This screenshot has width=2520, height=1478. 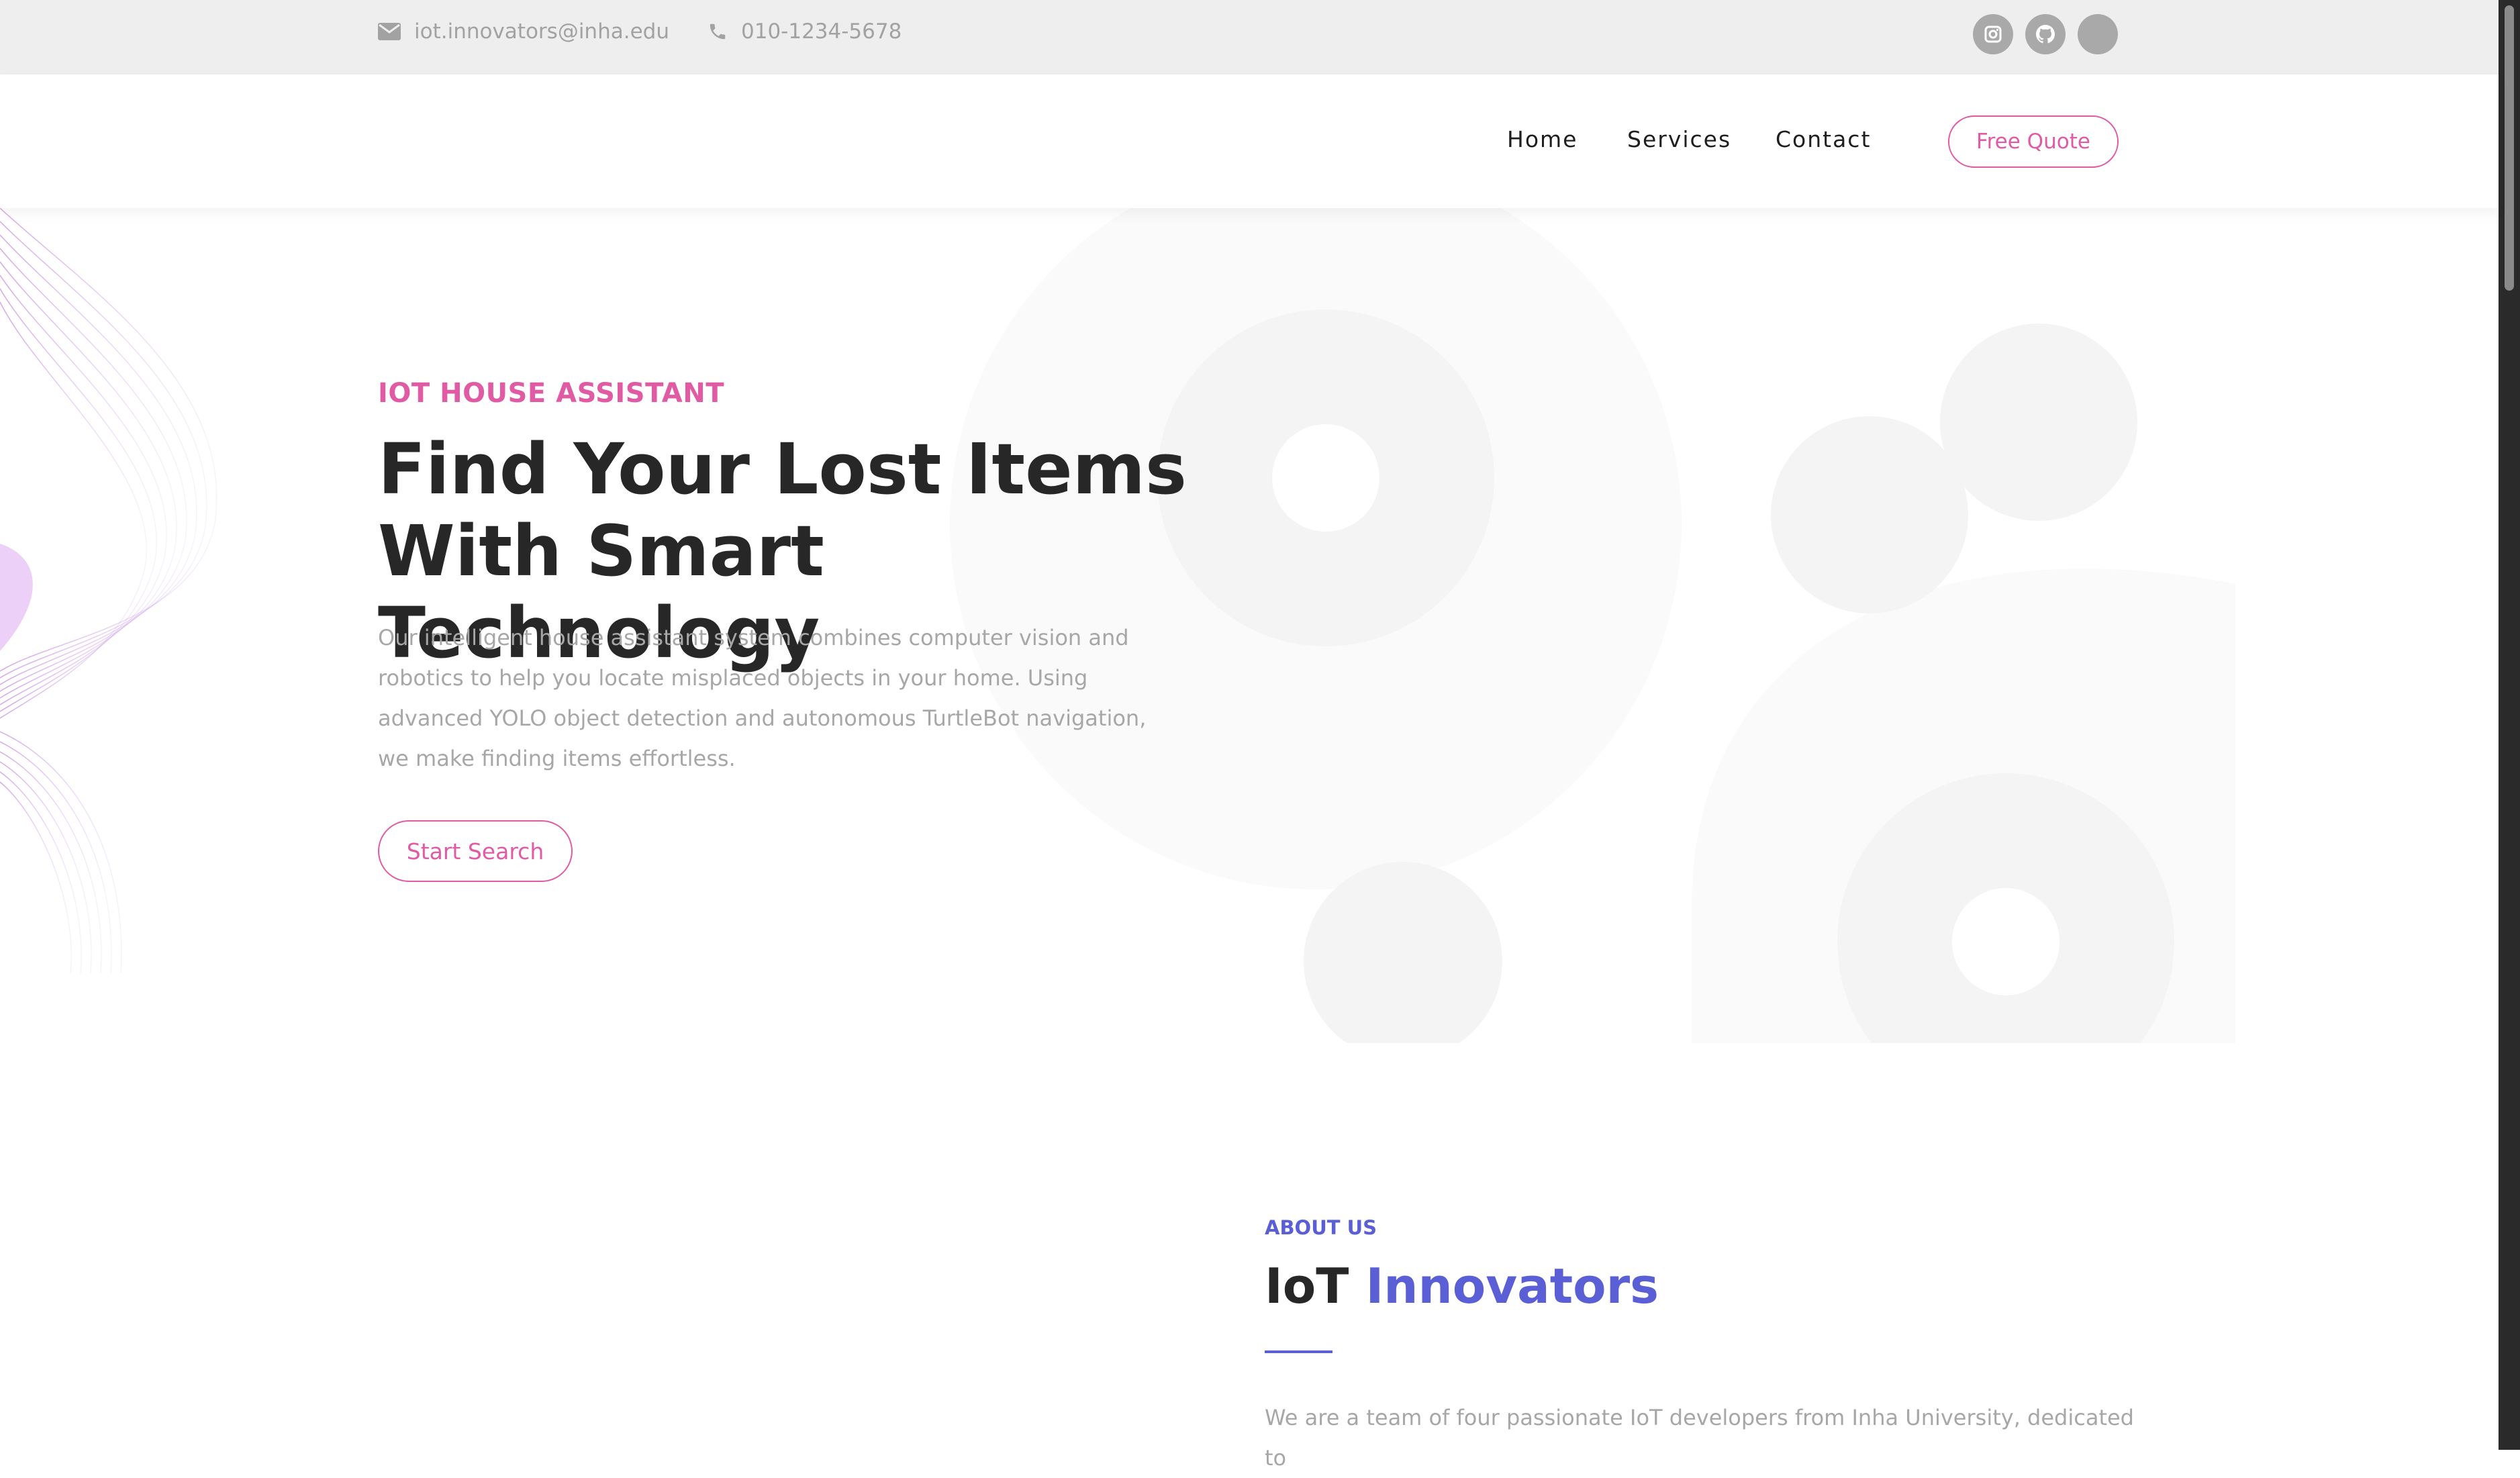 I want to click on nav-contact: Contact, so click(x=1823, y=139).